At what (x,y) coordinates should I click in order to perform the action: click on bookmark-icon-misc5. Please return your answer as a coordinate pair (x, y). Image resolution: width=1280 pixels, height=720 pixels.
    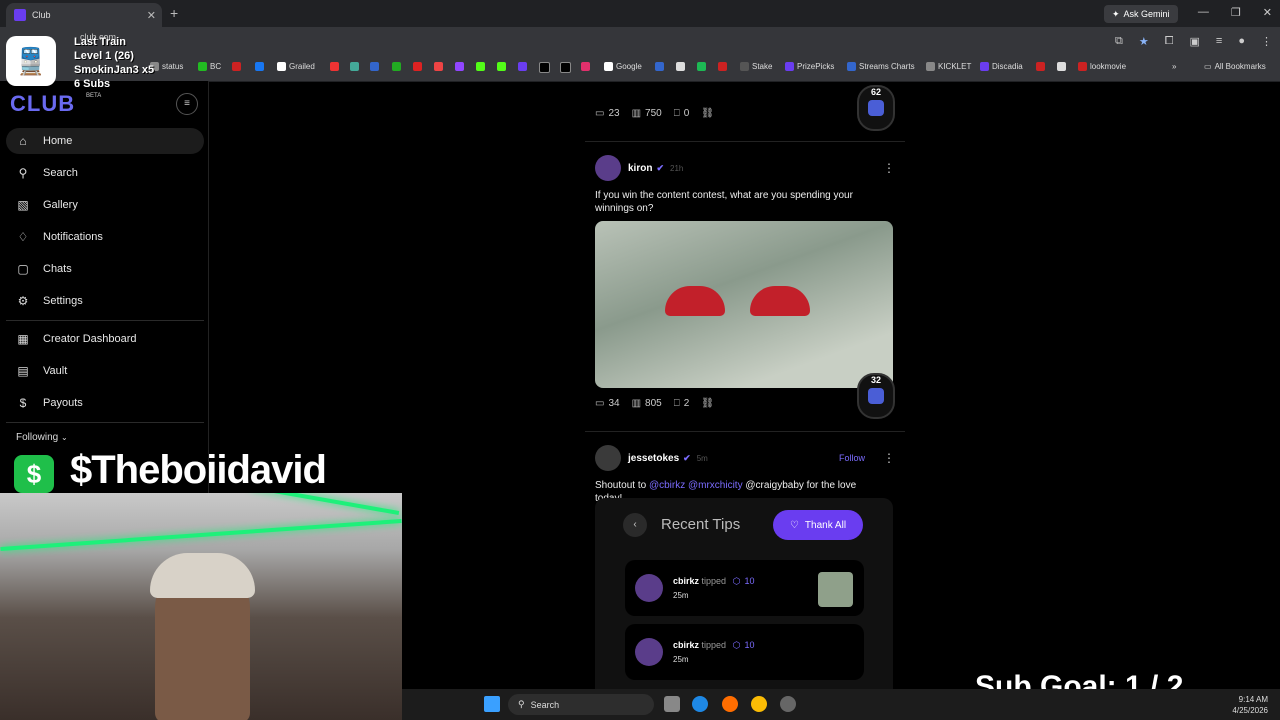
    Looking at the image, I should click on (417, 66).